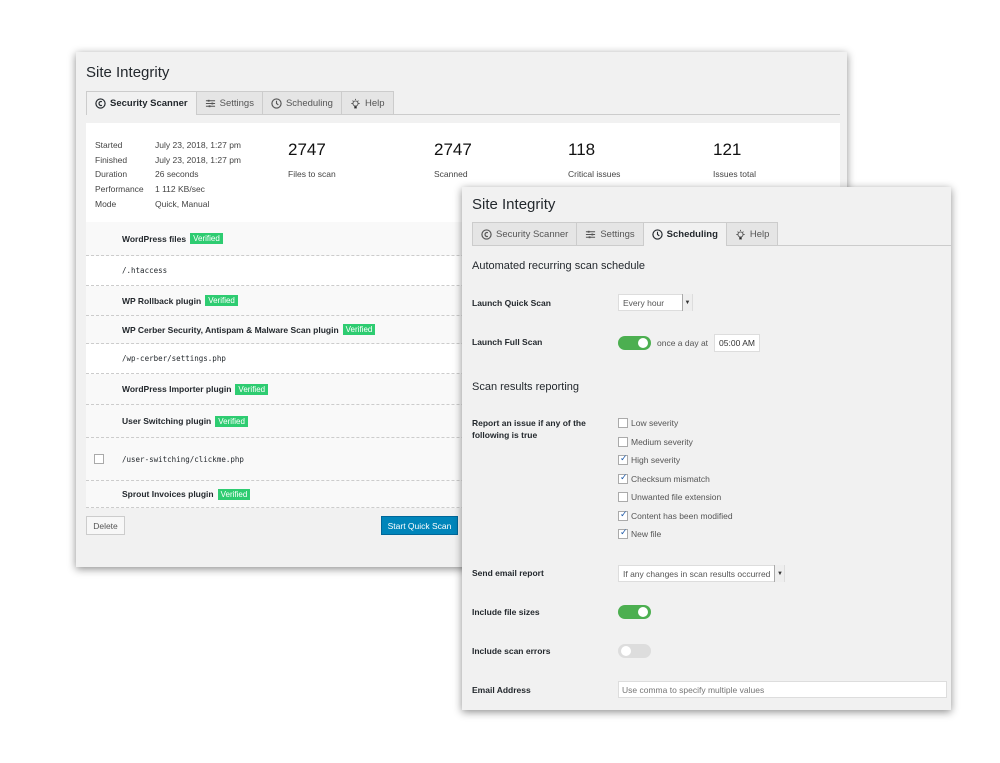 The image size is (1000, 763). I want to click on row-label: WordPress Importer plugin, so click(177, 389).